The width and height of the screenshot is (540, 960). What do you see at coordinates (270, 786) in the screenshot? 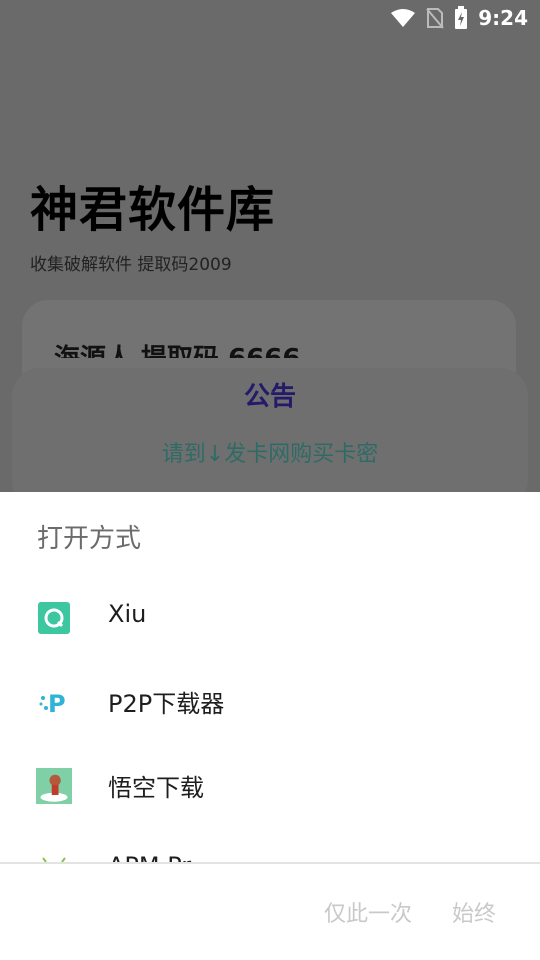
I see `app-item-wukong: 悟空下载` at bounding box center [270, 786].